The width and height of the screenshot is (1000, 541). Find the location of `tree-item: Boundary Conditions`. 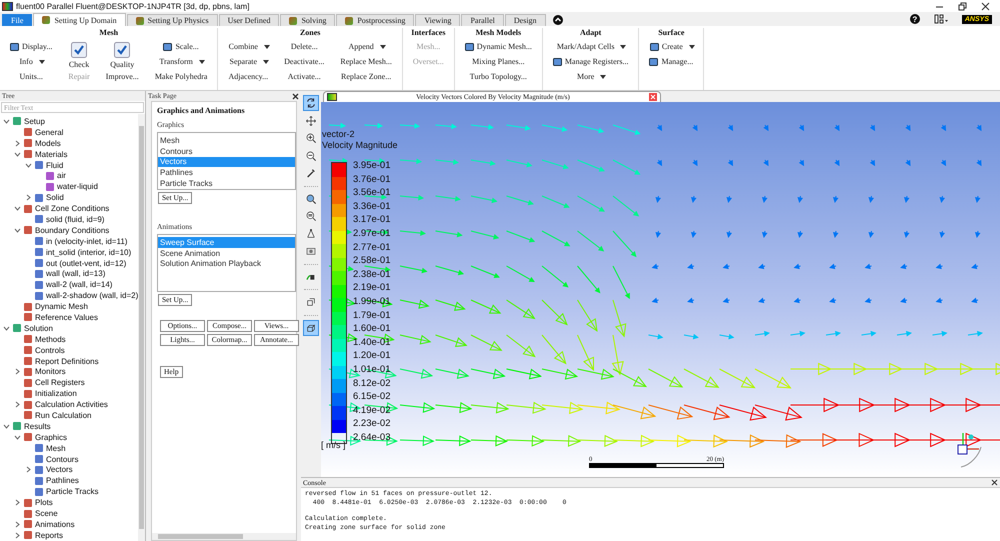

tree-item: Boundary Conditions is located at coordinates (72, 230).